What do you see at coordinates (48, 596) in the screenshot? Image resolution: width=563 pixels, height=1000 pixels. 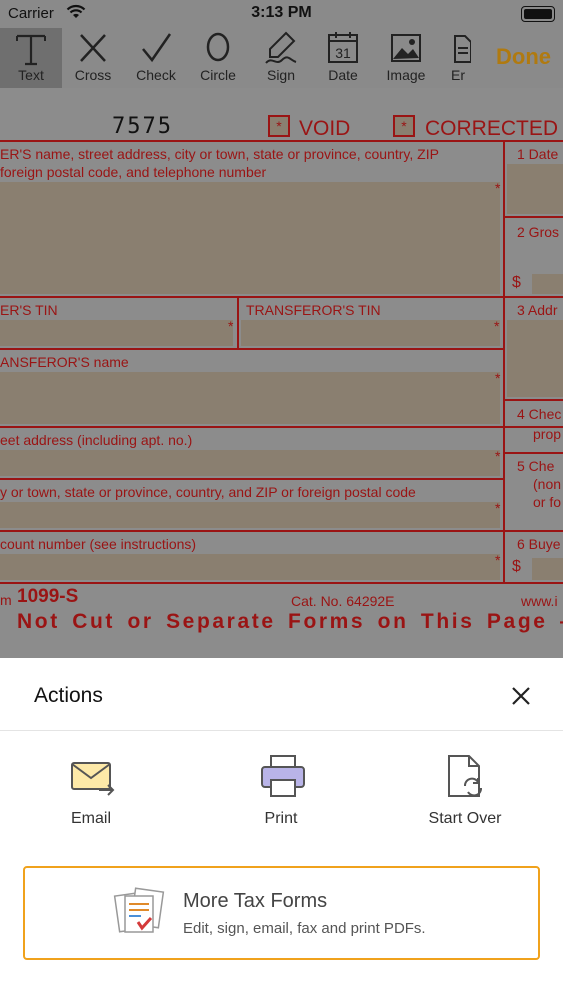 I see `form-name: 1099-S` at bounding box center [48, 596].